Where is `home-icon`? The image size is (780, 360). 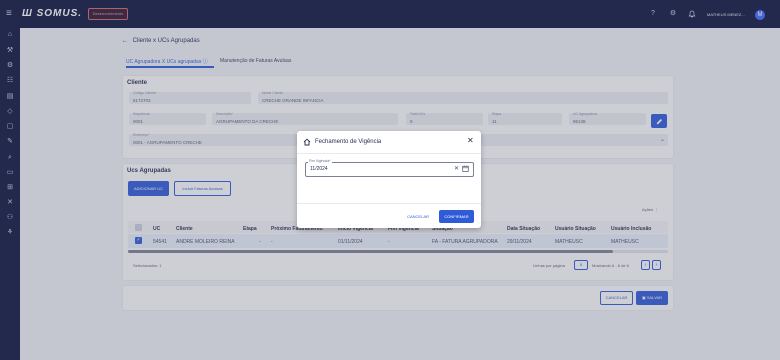
home-icon is located at coordinates (307, 143).